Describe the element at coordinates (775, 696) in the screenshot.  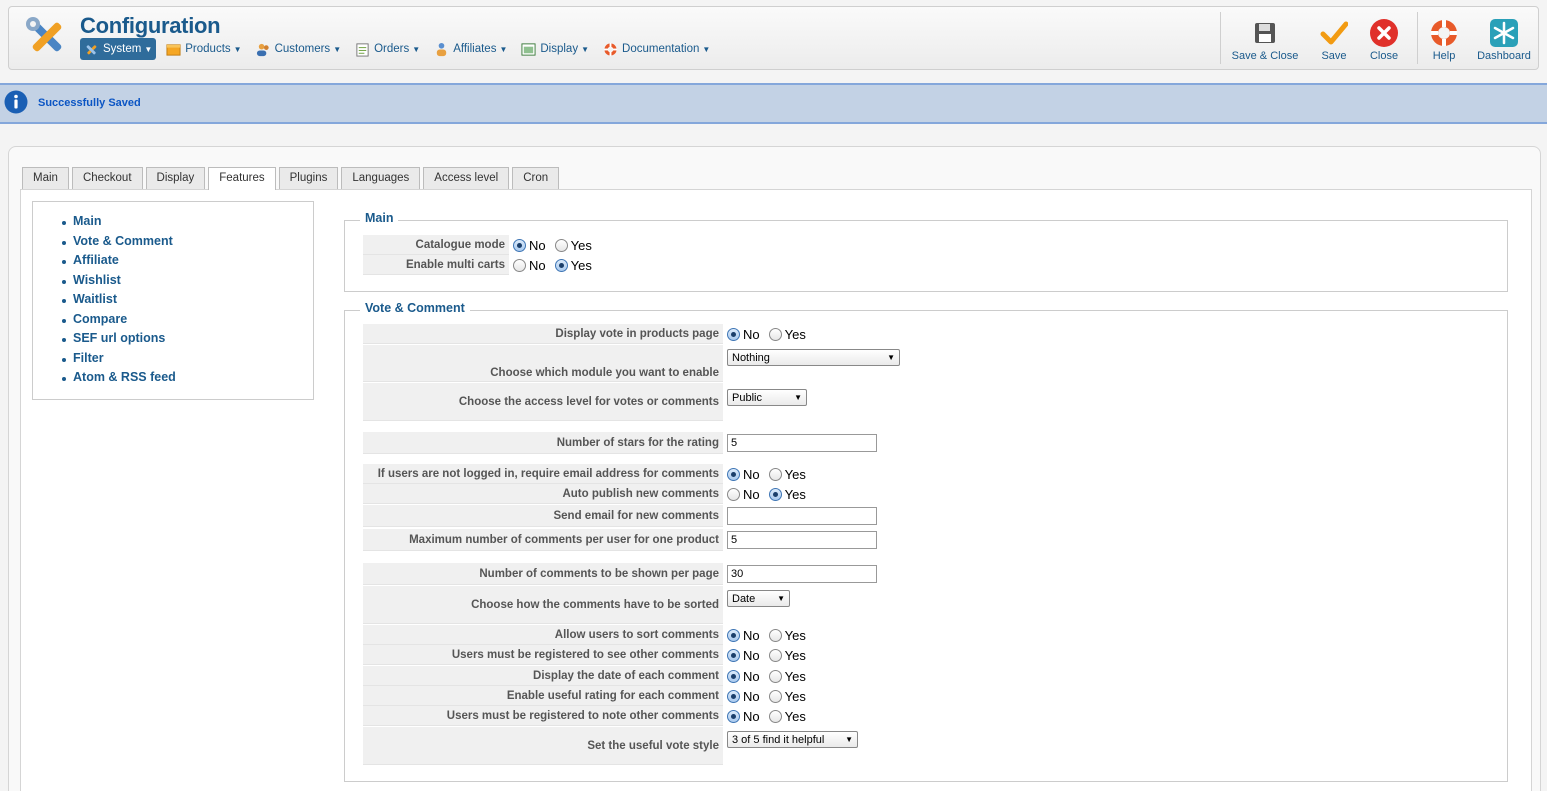
I see `useful-rating-yes-radio` at that location.